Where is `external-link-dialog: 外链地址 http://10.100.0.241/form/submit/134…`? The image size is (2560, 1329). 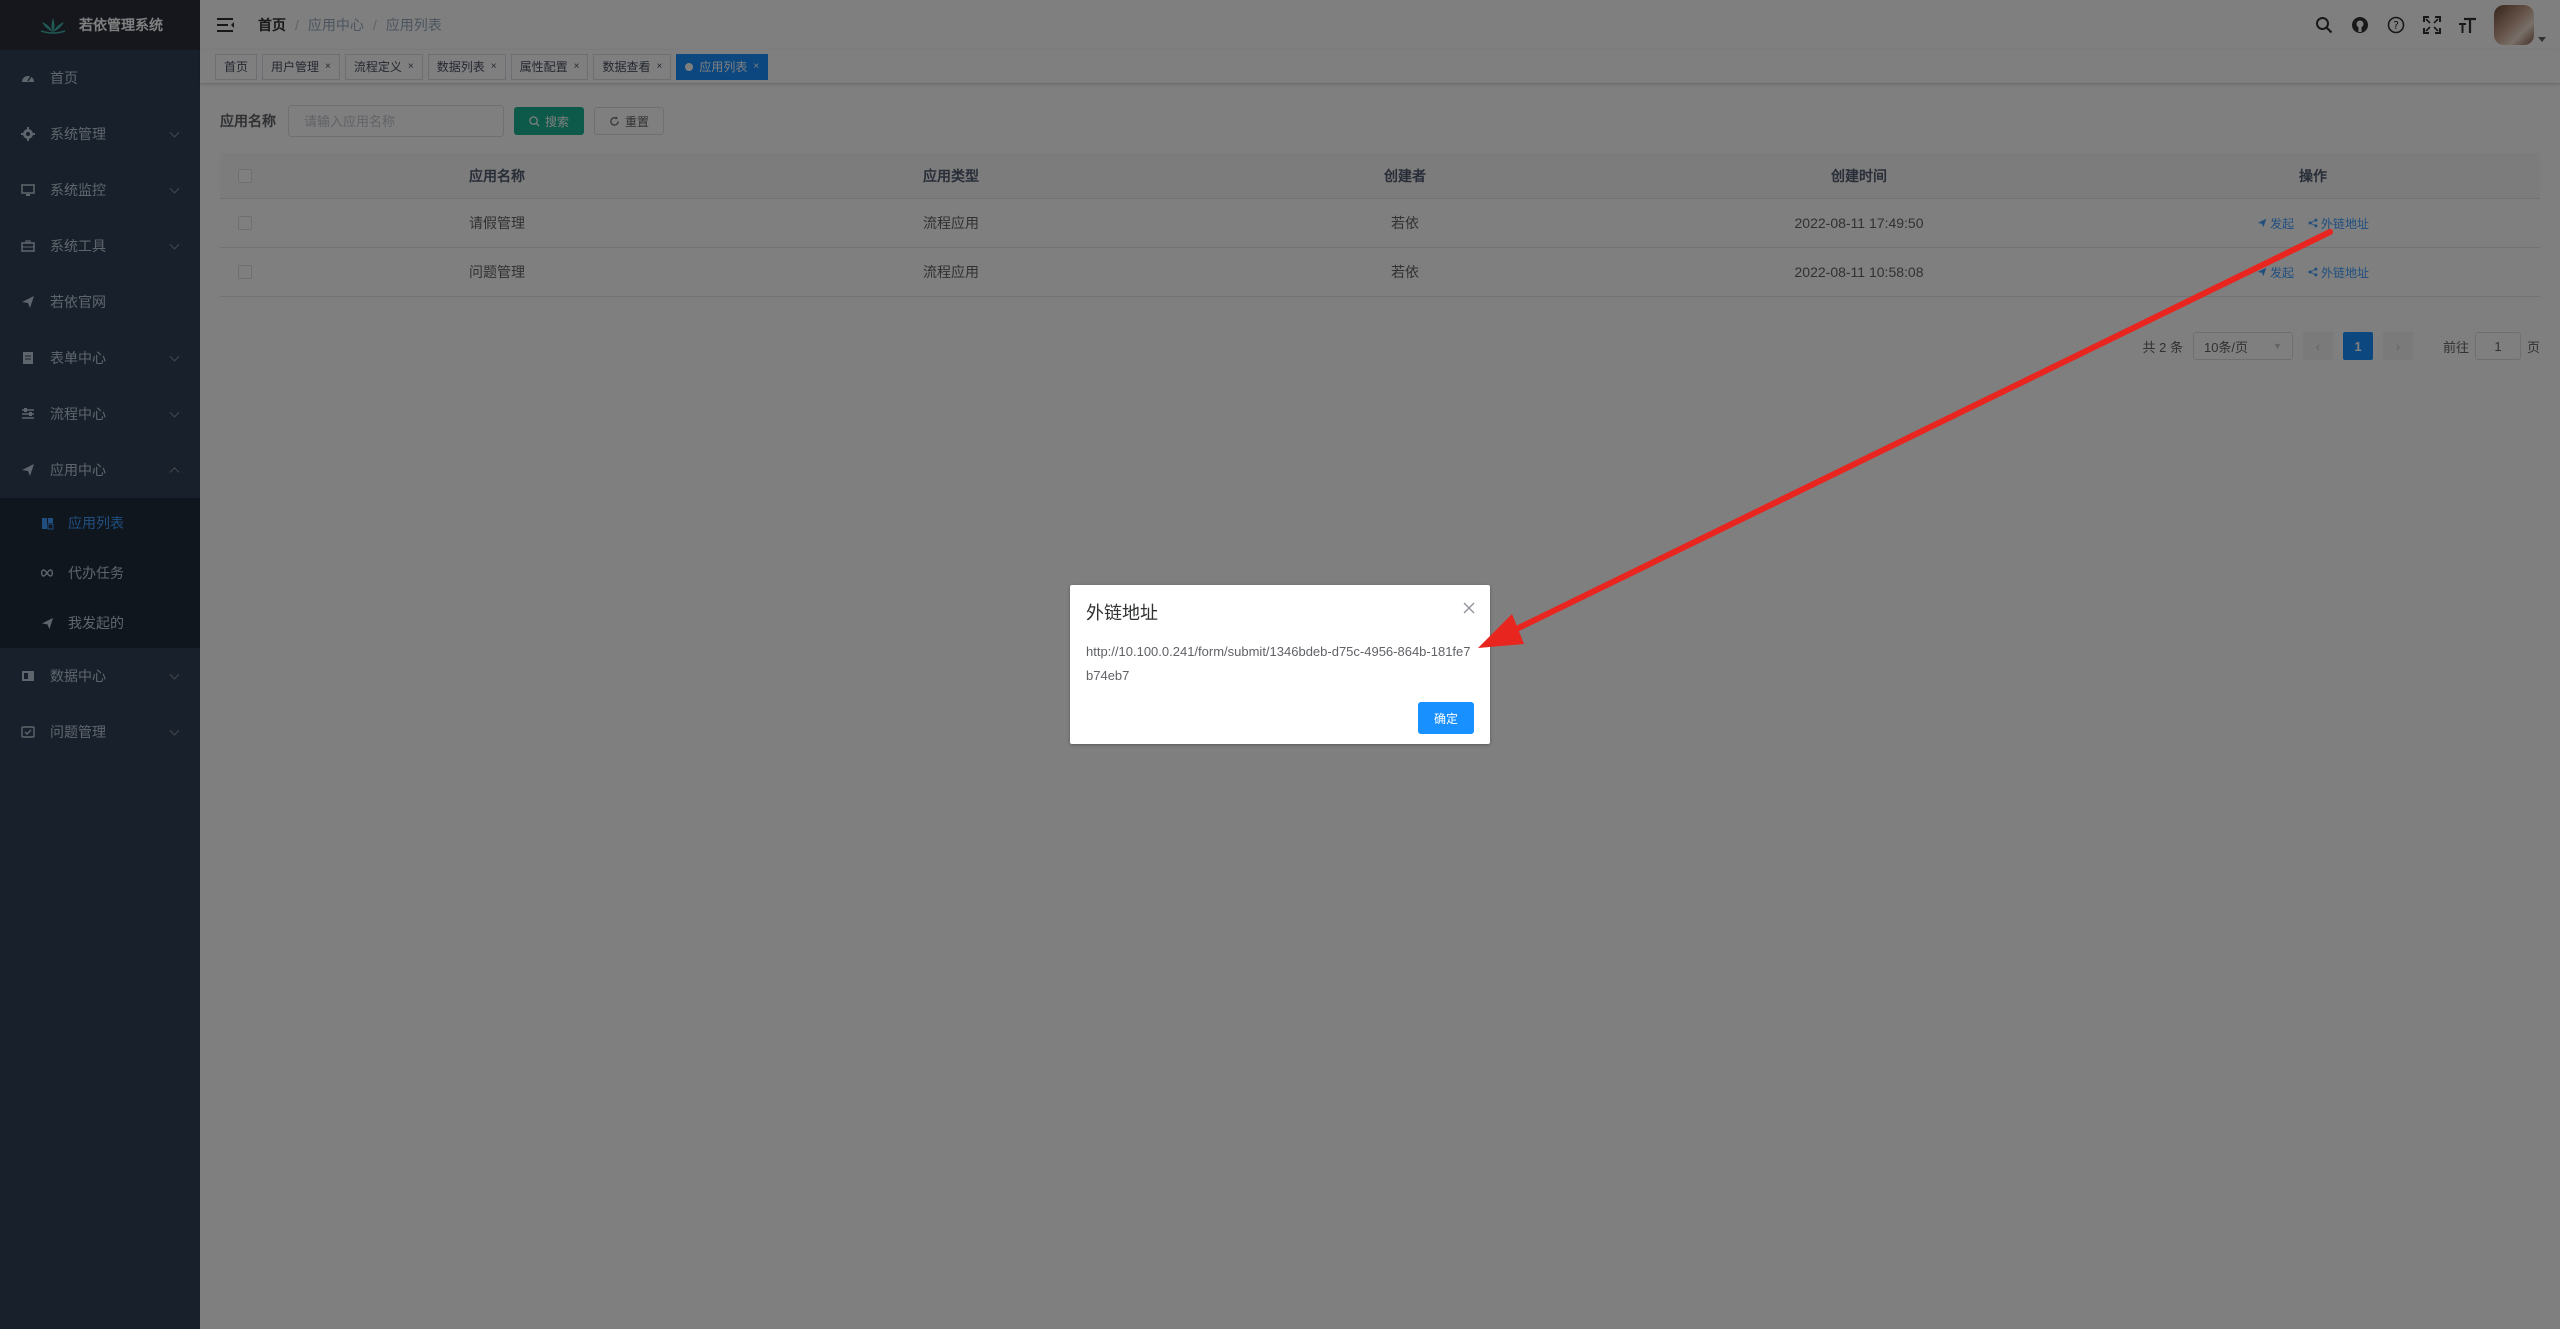
external-link-dialog: 外链地址 http://10.100.0.241/form/submit/134… is located at coordinates (1280, 664).